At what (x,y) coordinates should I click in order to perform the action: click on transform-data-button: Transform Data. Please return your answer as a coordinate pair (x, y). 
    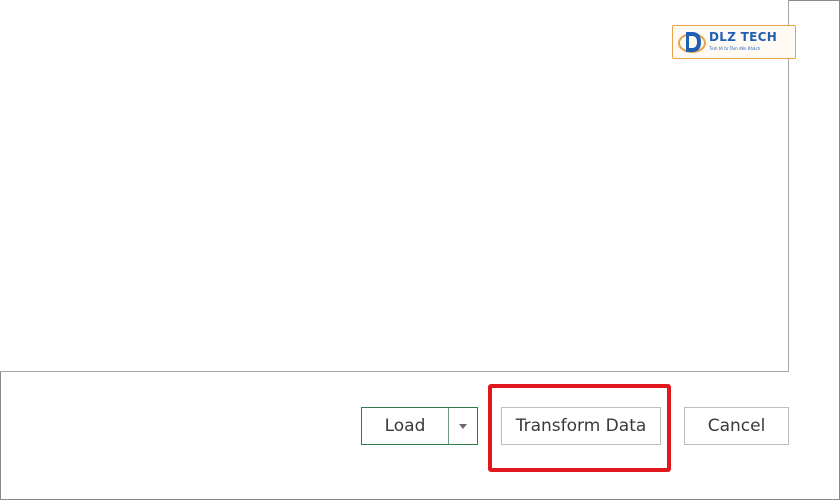
    Looking at the image, I should click on (581, 426).